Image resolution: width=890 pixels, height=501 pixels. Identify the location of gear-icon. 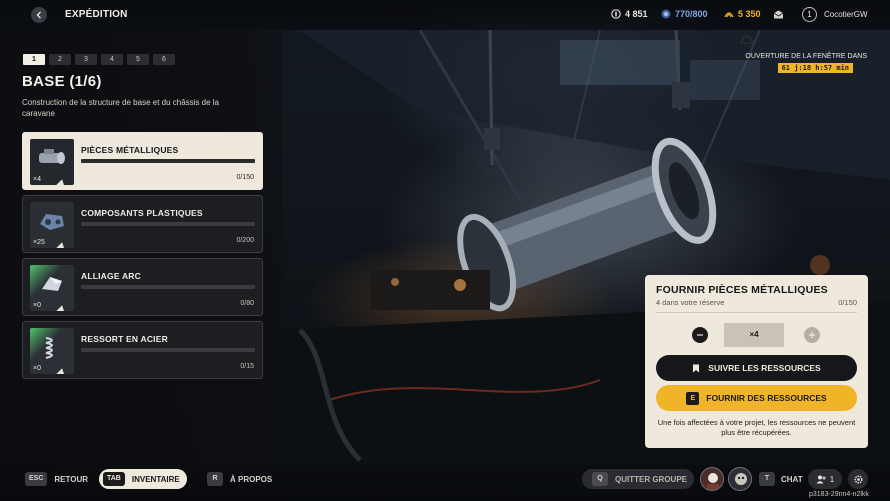
(858, 479).